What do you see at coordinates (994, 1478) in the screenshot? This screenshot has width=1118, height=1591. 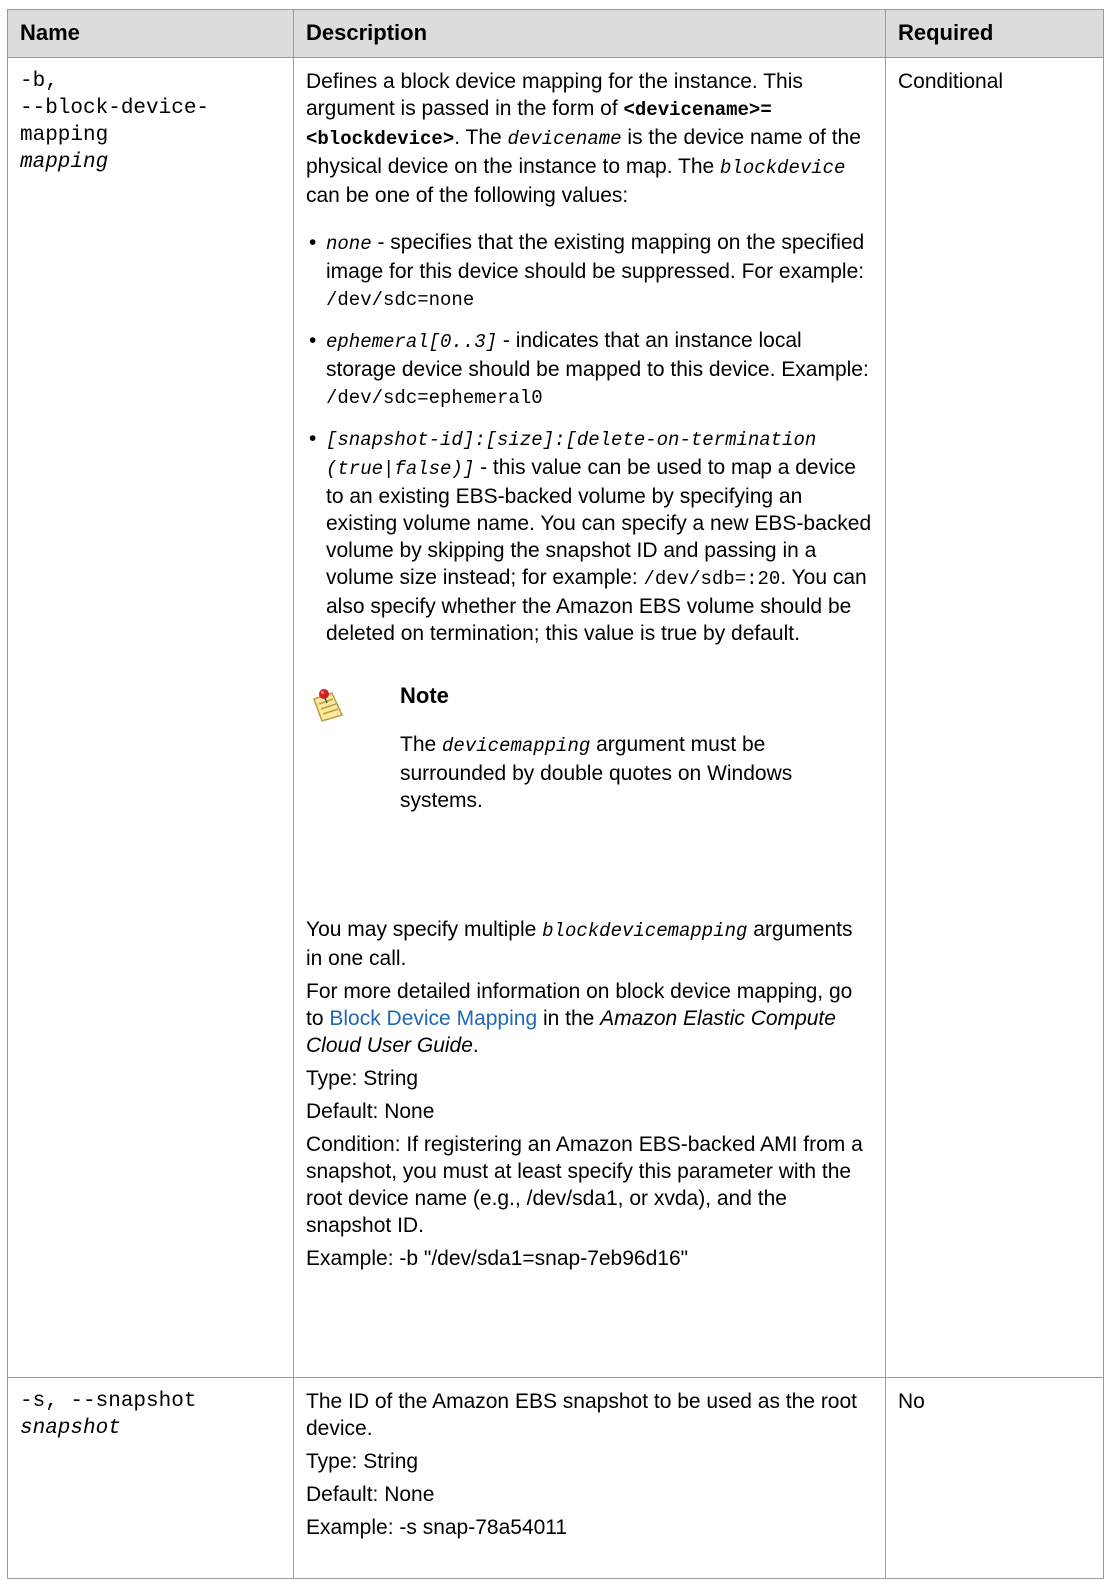 I see `param-required-cell: No` at bounding box center [994, 1478].